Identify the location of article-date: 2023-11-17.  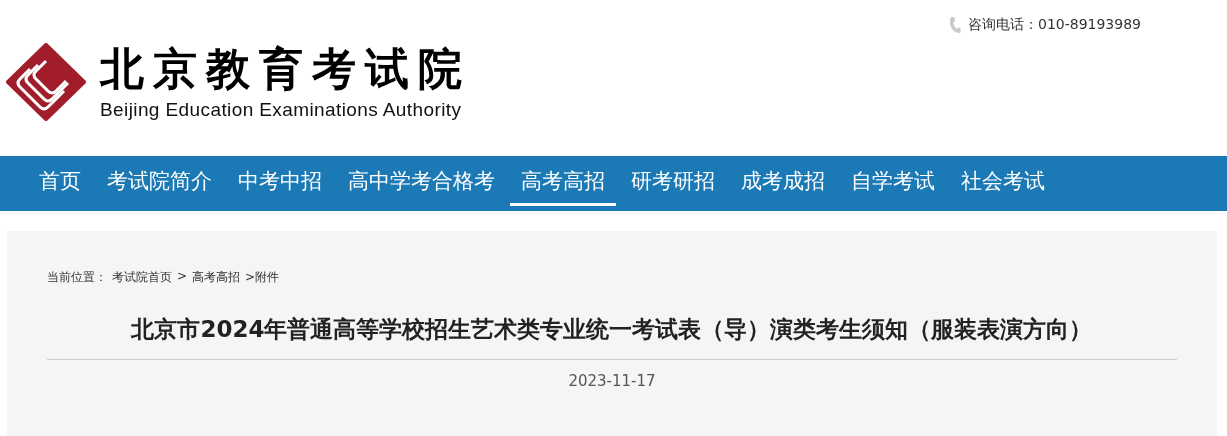
(612, 381).